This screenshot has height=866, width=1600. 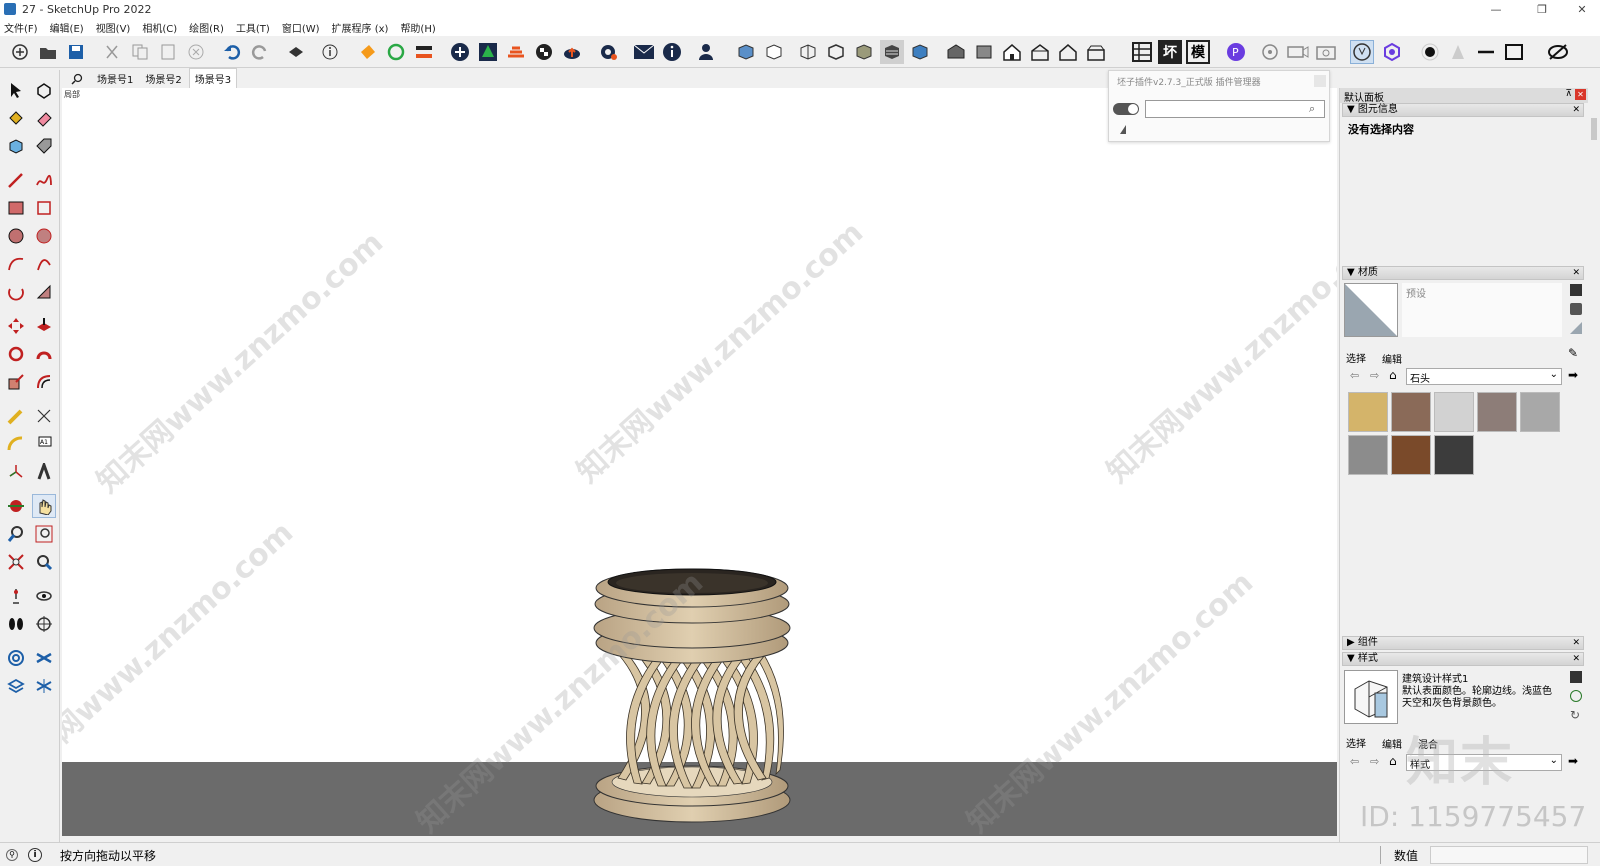 I want to click on menu-file: 文件(F), so click(x=21, y=27).